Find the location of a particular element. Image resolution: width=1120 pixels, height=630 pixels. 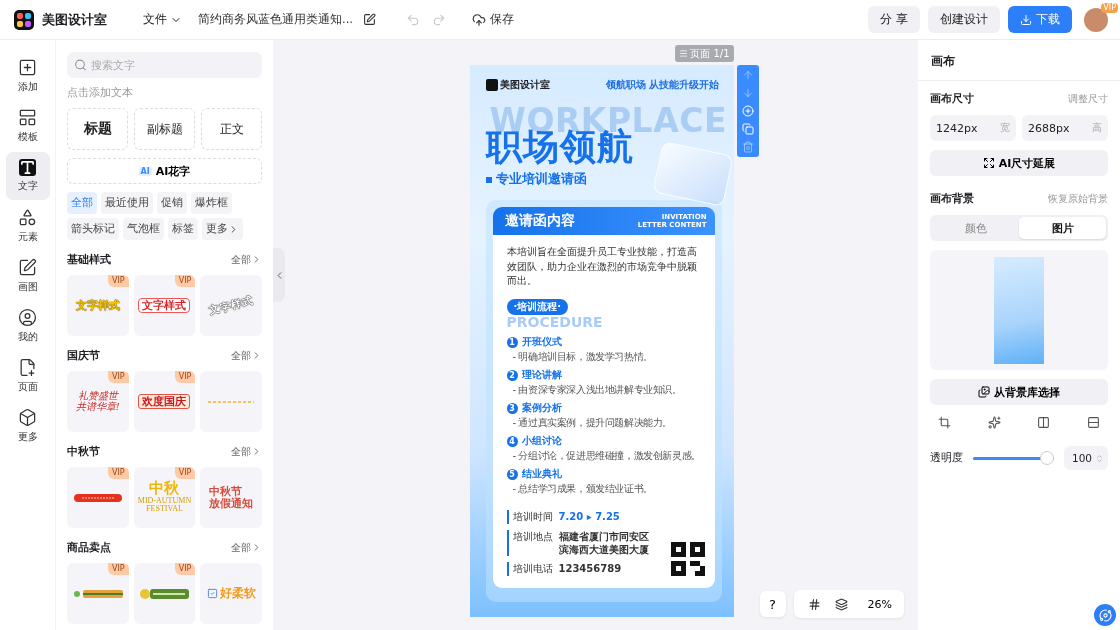

text-preset-button: 标题 is located at coordinates (97, 129).